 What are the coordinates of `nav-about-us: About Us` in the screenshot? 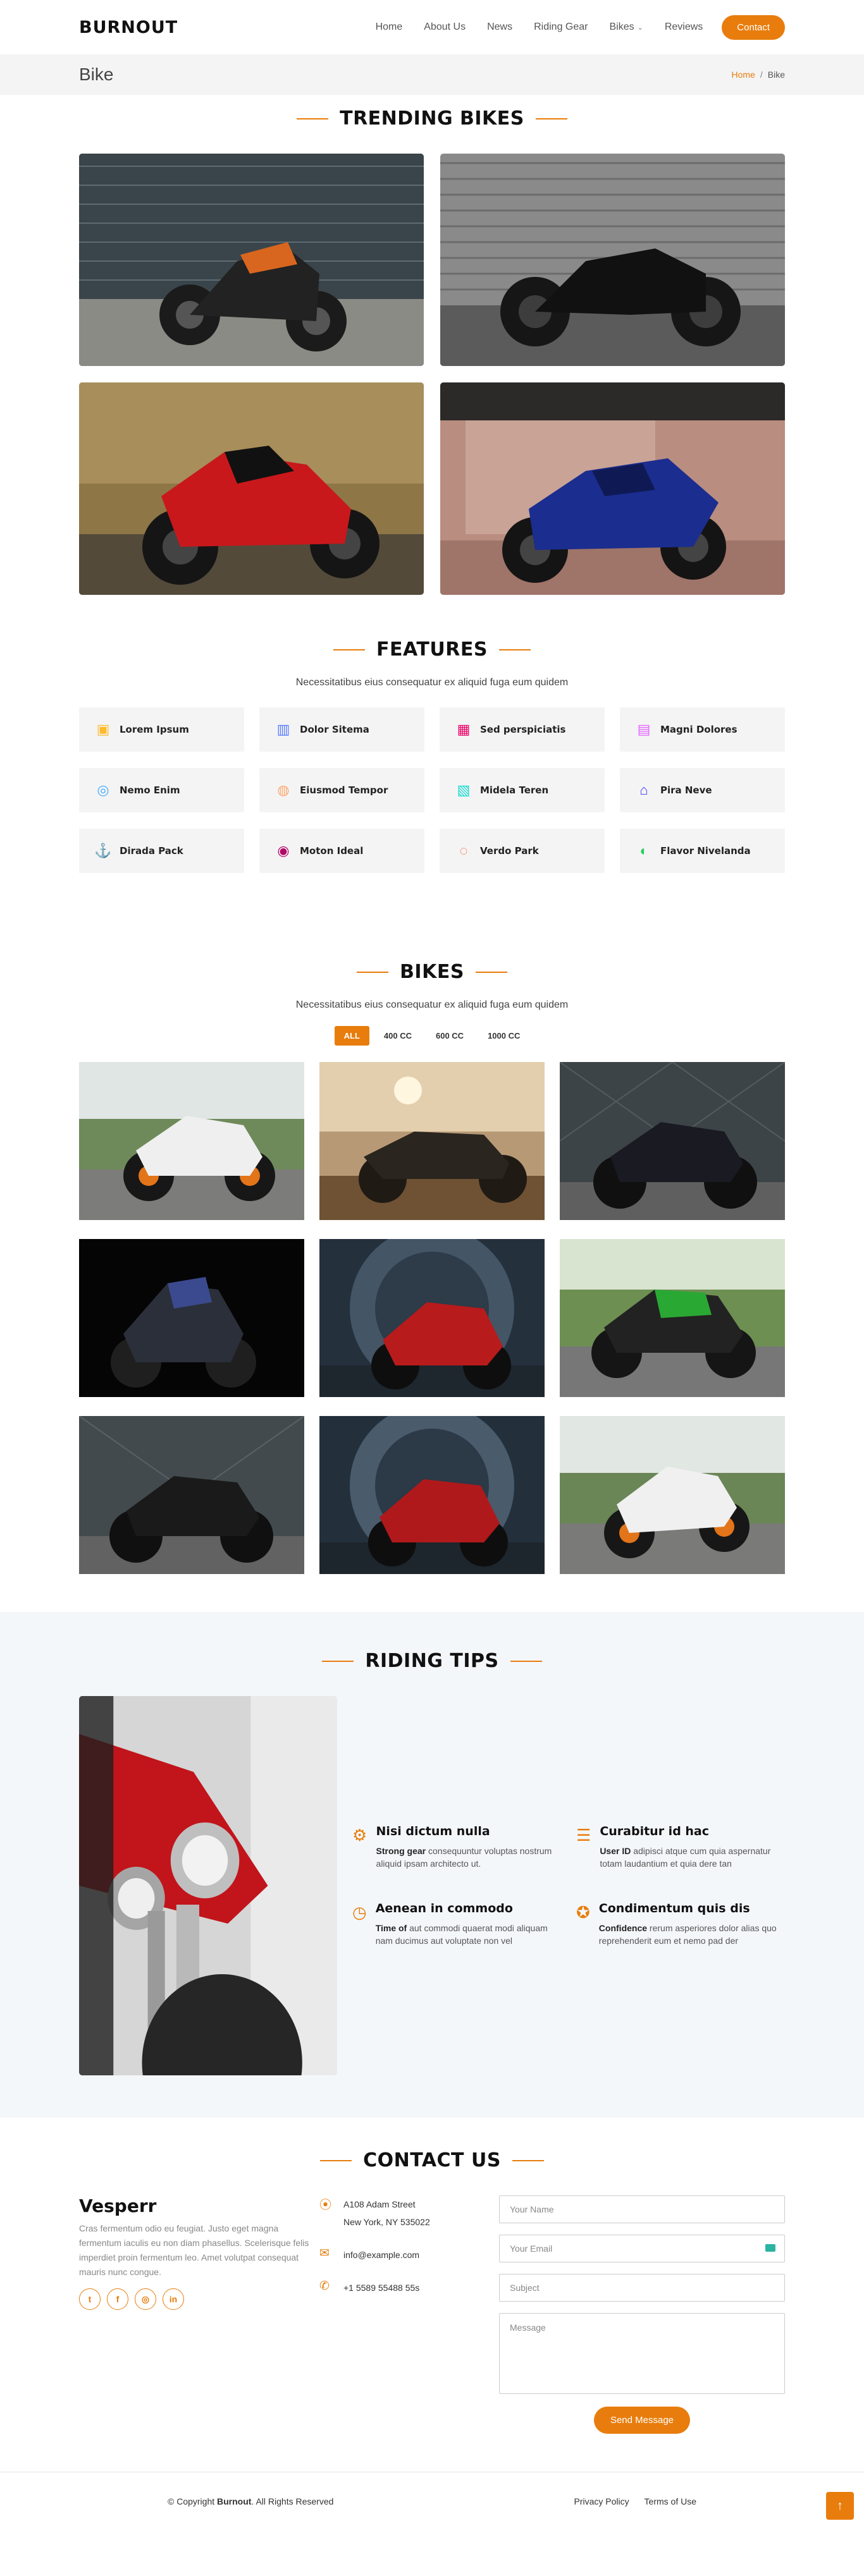 It's located at (445, 27).